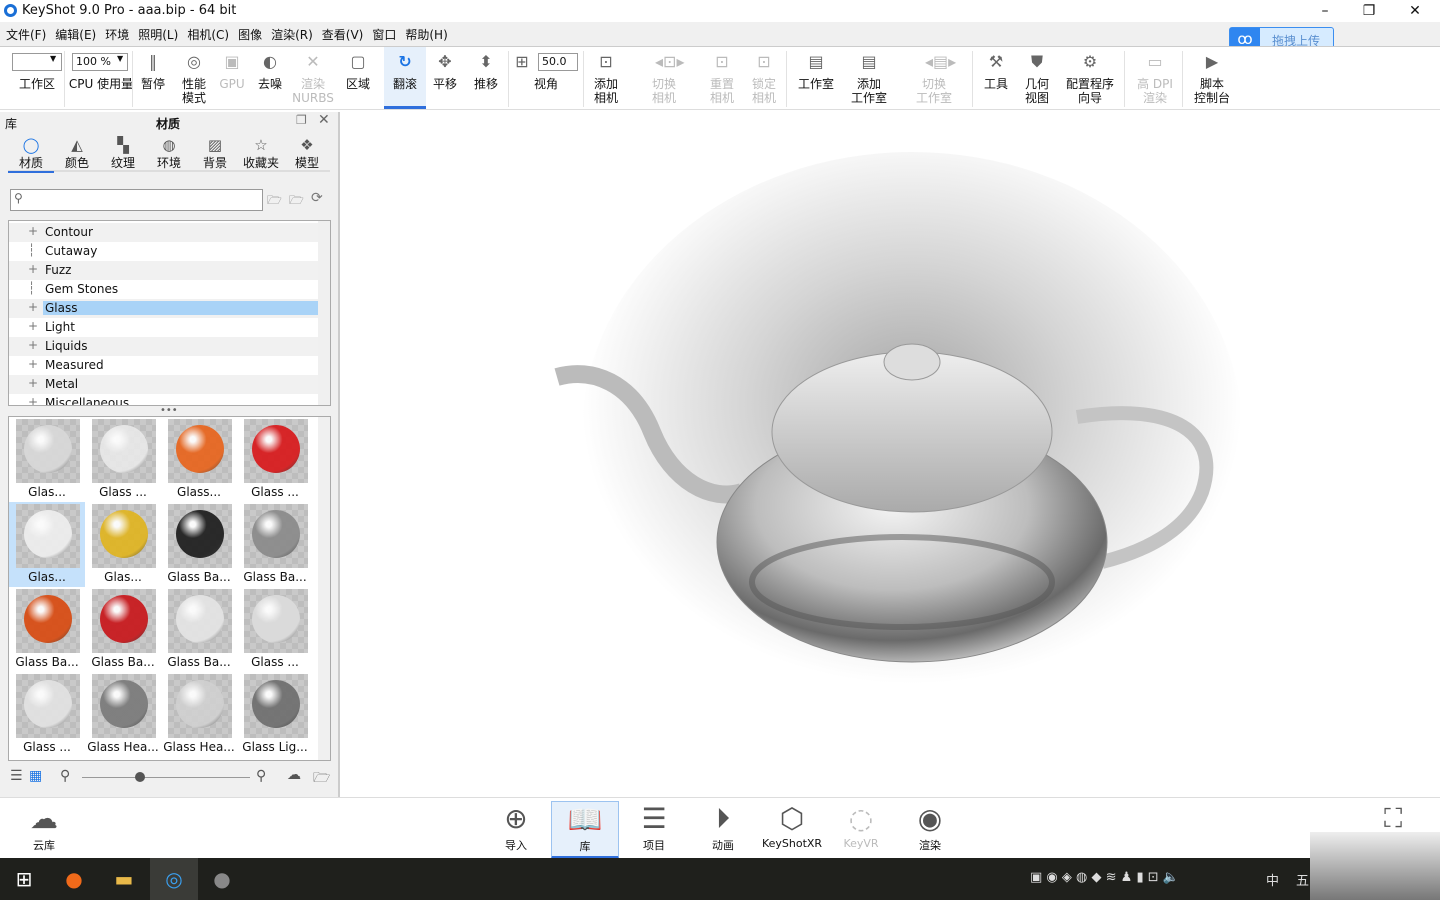 The height and width of the screenshot is (900, 1440). Describe the element at coordinates (516, 830) in the screenshot. I see `bottom-import-button: ⊕ 导入` at that location.